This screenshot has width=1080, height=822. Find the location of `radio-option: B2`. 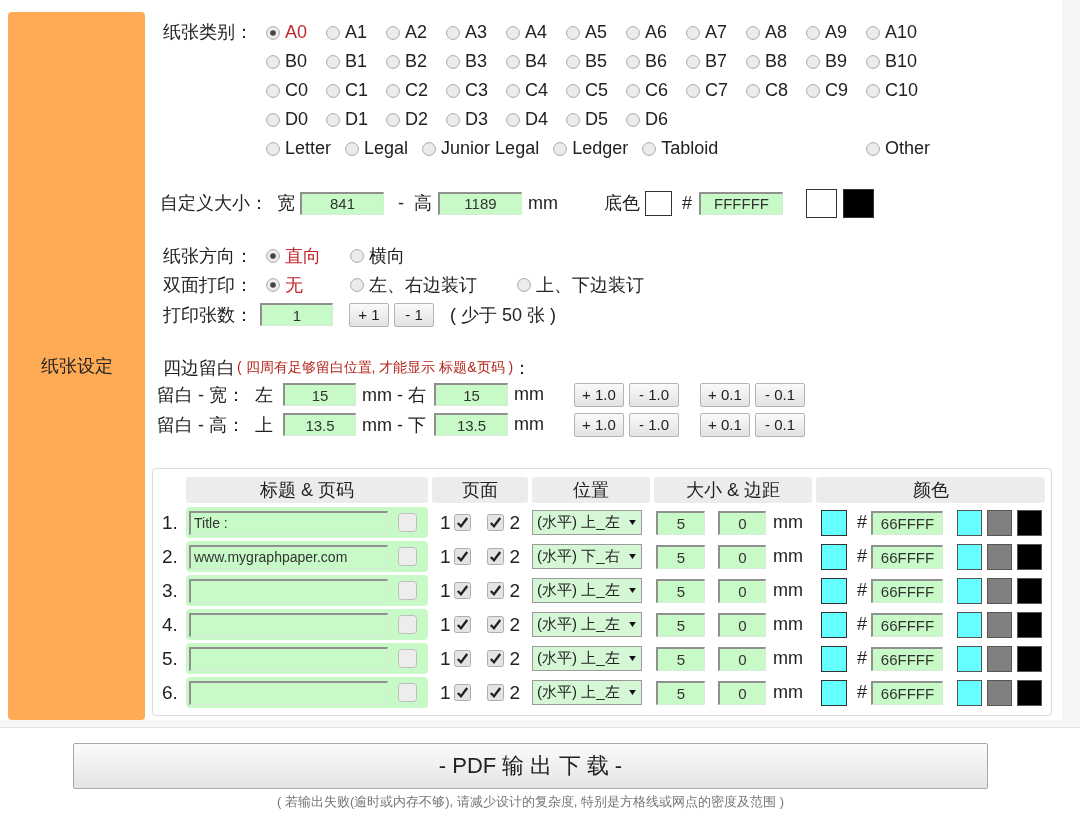

radio-option: B2 is located at coordinates (416, 61).